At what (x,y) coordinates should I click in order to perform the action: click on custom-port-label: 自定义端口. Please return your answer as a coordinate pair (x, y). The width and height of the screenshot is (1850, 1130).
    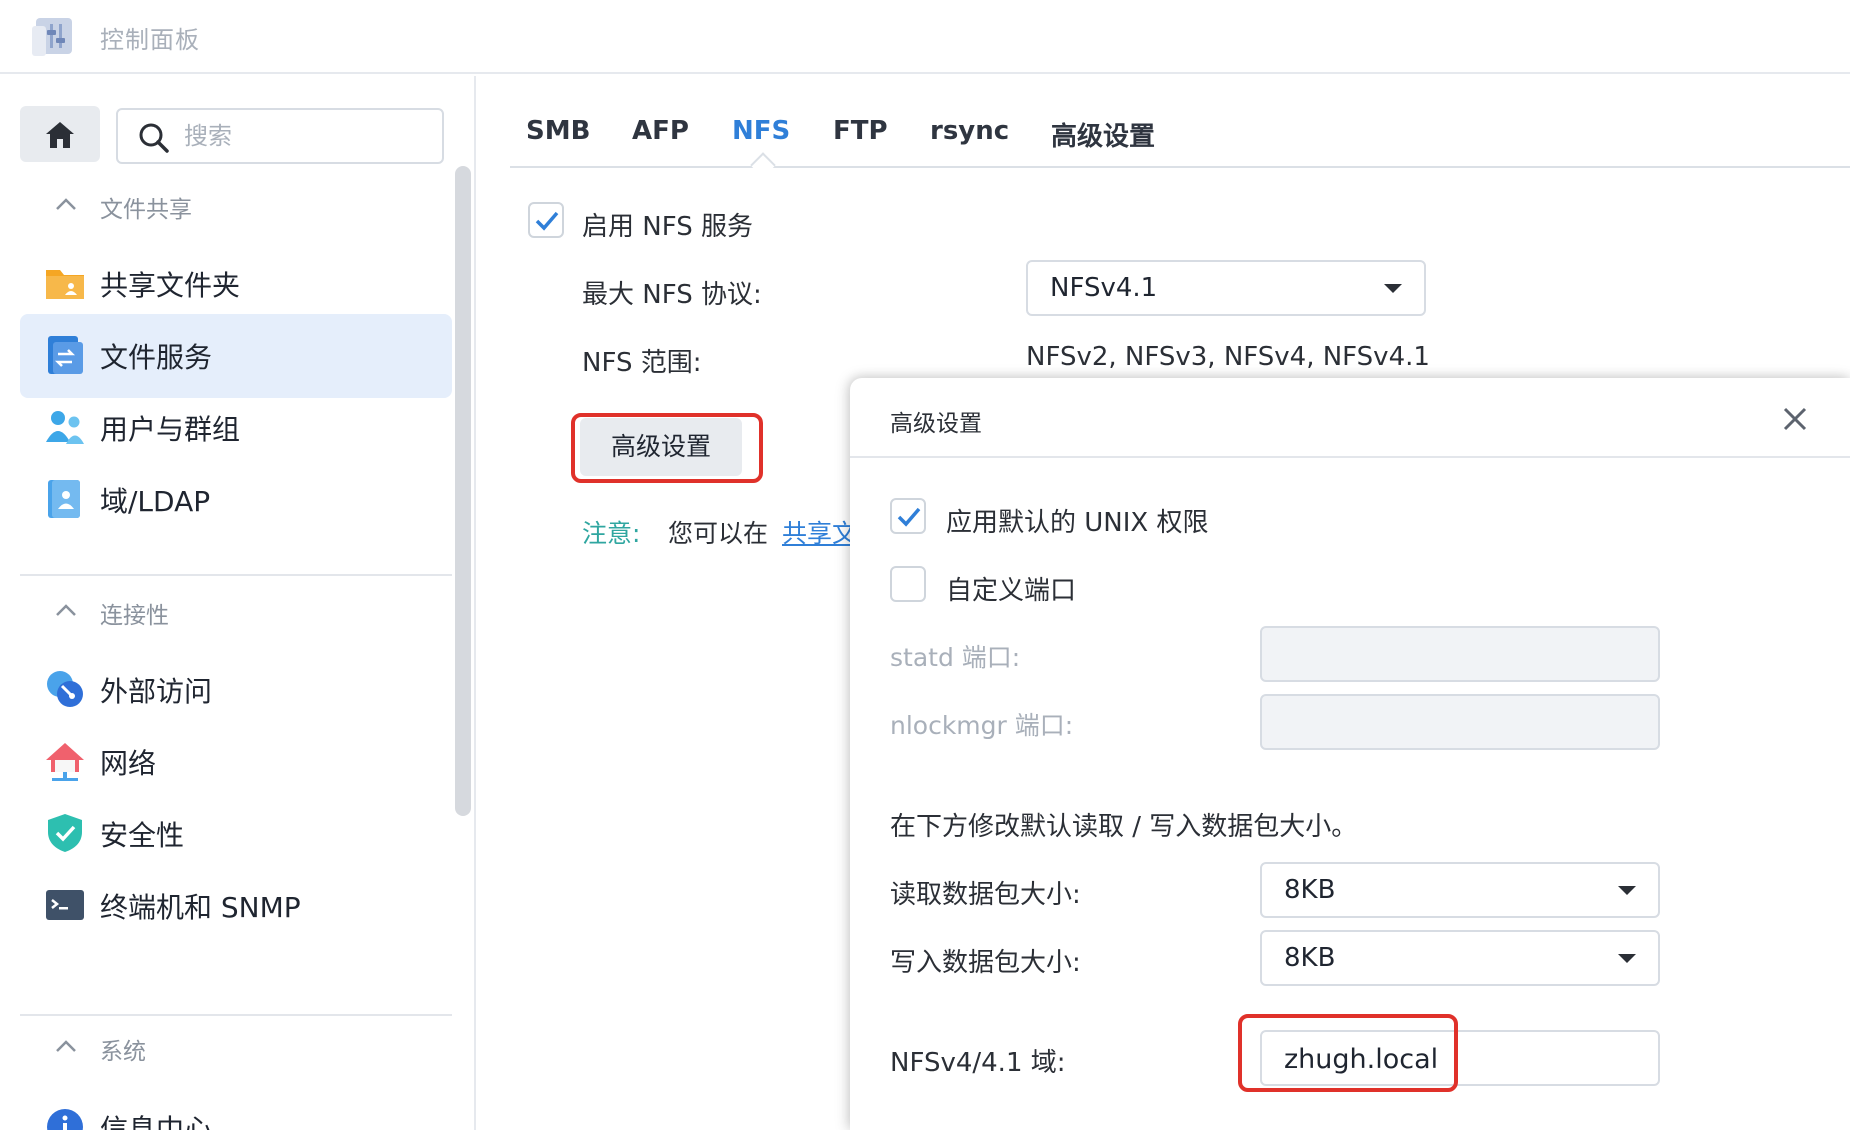
    Looking at the image, I should click on (1011, 591).